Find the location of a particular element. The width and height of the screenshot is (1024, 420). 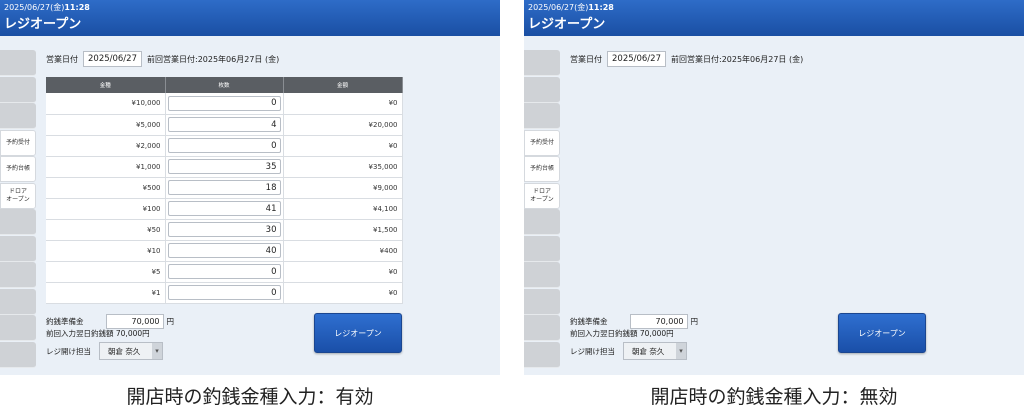

denomination-cell: ¥100 is located at coordinates (106, 209).